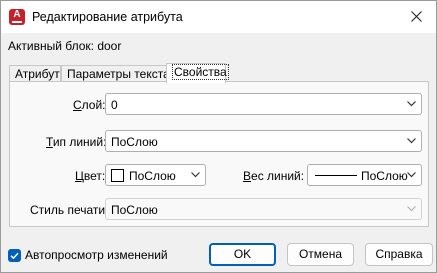 The image size is (437, 273). Describe the element at coordinates (115, 73) in the screenshot. I see `tab-text-options: Параметры текста` at that location.